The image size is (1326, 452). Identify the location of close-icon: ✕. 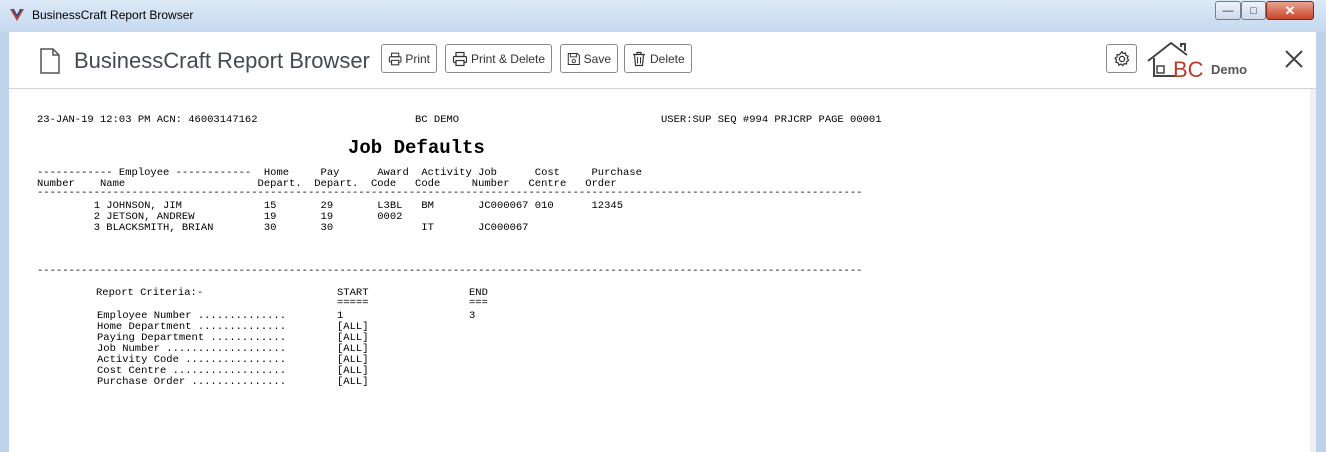
(1290, 10).